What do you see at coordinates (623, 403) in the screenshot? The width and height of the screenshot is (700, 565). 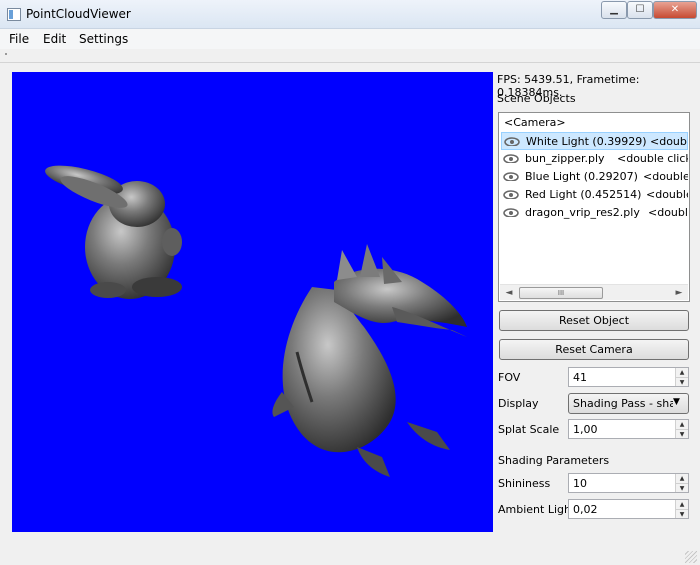 I see `display-selected-value: Shading Pass - shade` at bounding box center [623, 403].